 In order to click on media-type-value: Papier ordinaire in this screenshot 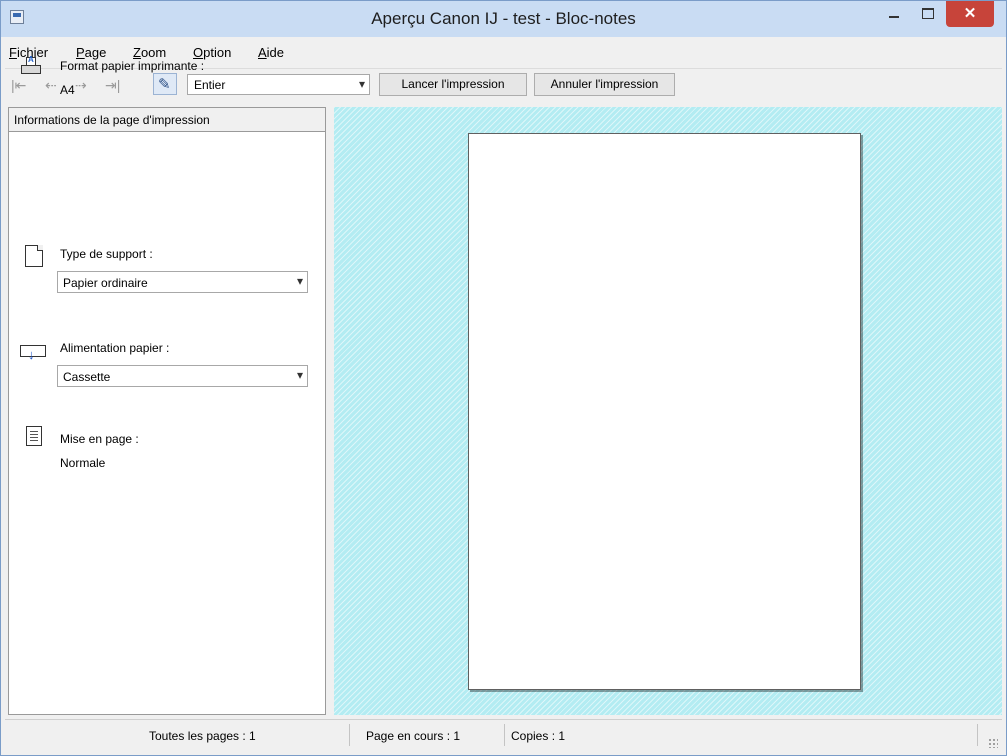, I will do `click(105, 283)`.